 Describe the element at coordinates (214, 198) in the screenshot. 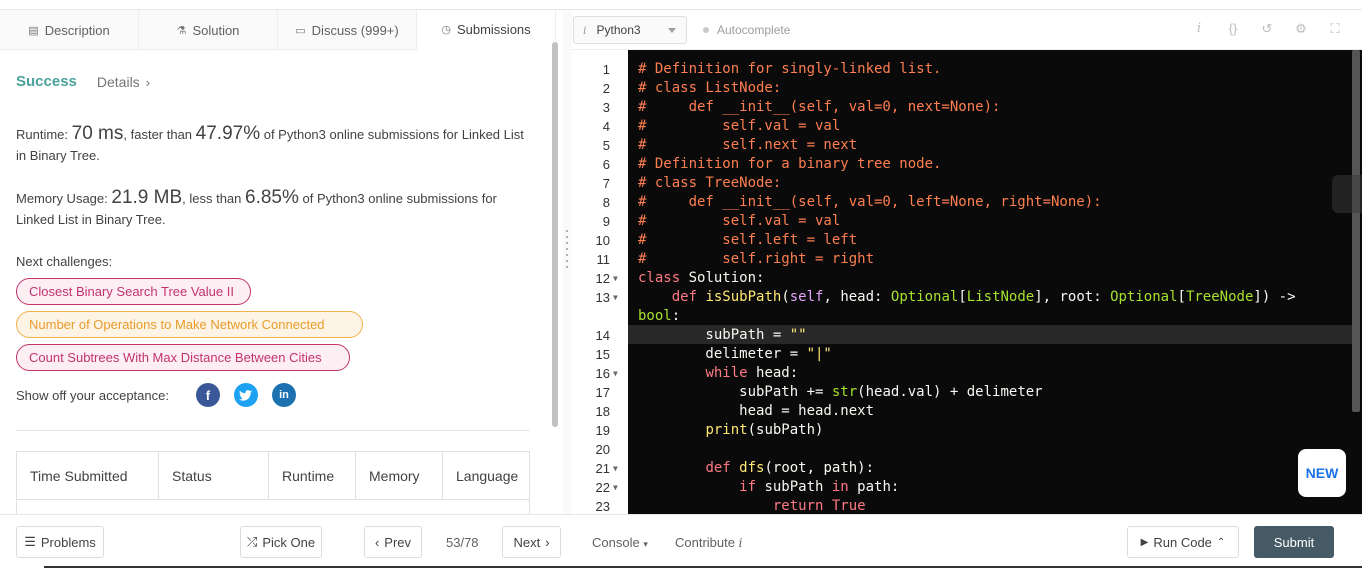

I see `memory-mid: , less than` at that location.